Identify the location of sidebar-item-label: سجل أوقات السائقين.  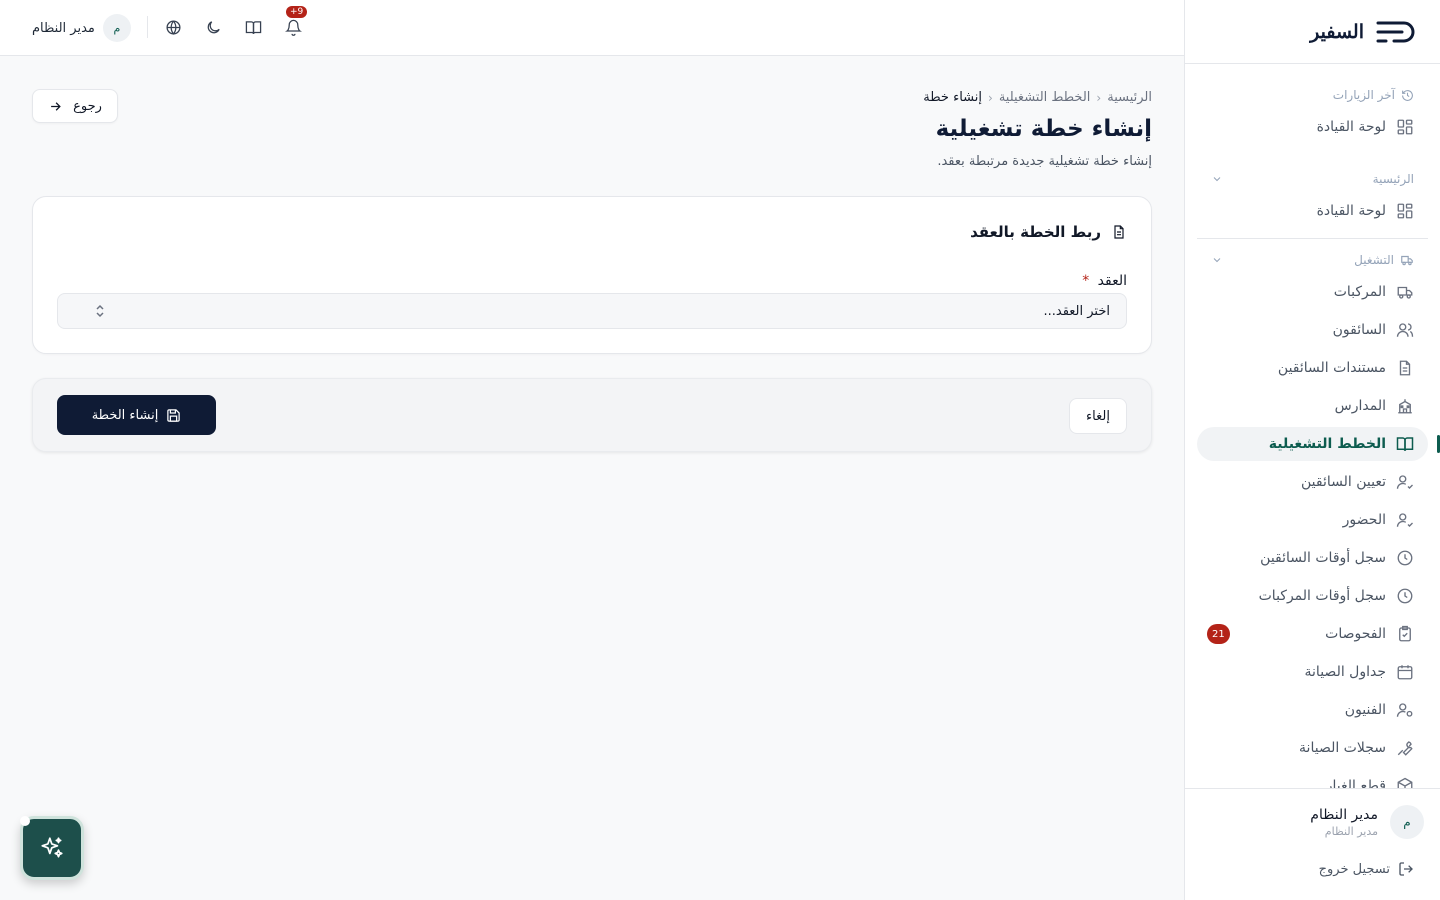
(1323, 558).